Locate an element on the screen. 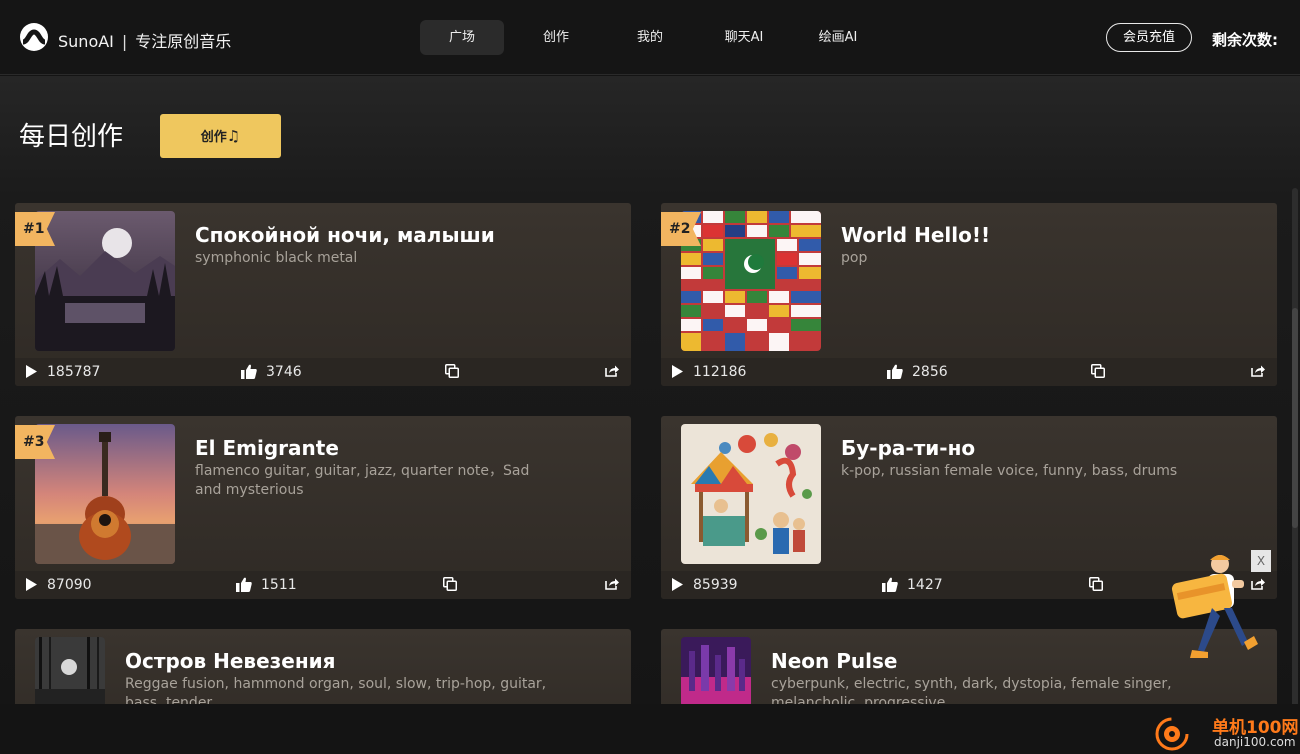  song-tags: pop is located at coordinates (854, 258).